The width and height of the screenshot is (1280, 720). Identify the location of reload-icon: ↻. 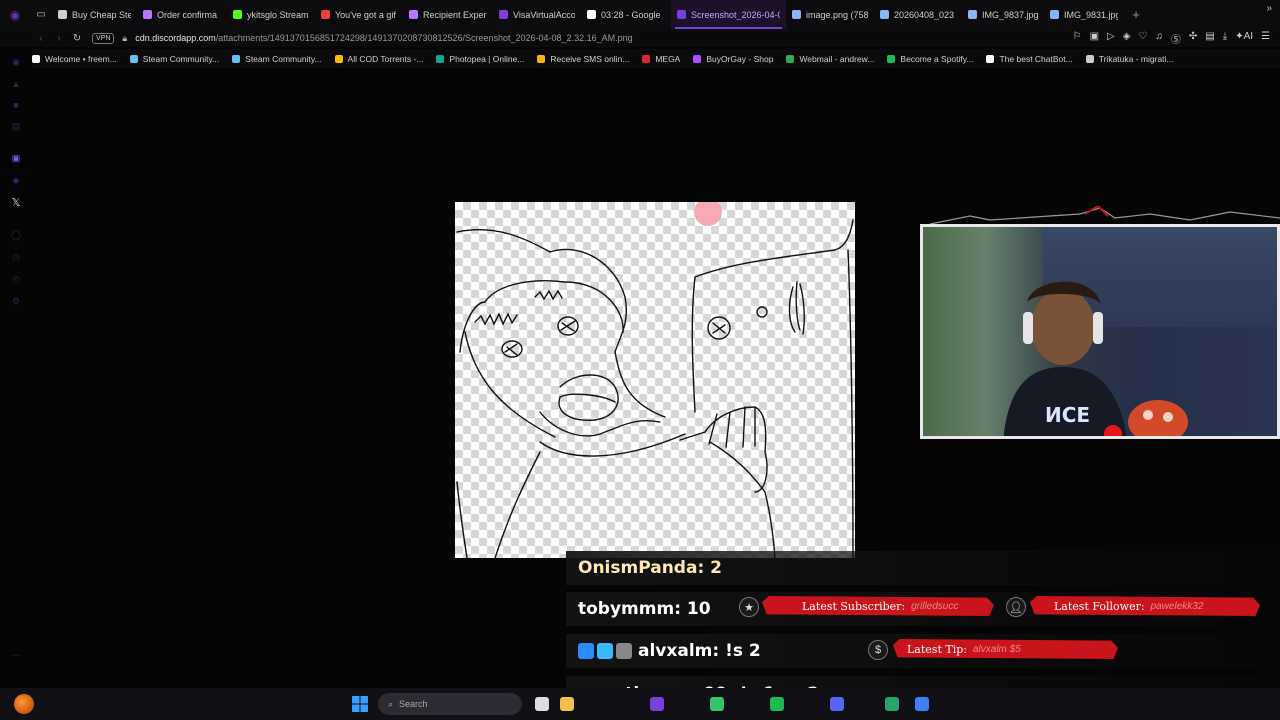
(77, 38).